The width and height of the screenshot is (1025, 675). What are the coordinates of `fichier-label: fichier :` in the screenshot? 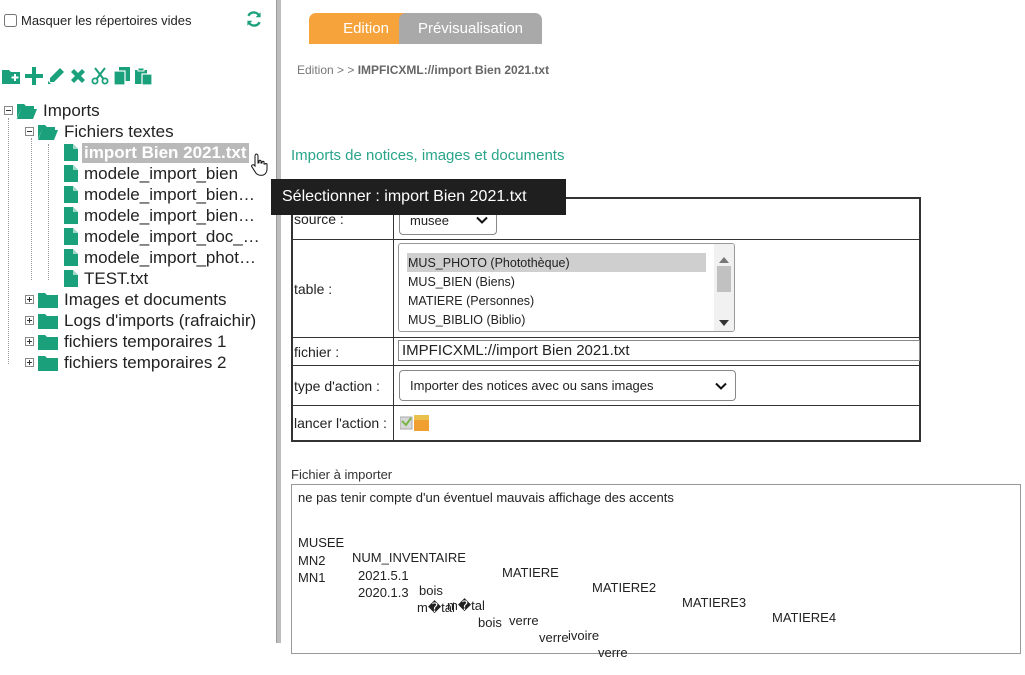 It's located at (343, 351).